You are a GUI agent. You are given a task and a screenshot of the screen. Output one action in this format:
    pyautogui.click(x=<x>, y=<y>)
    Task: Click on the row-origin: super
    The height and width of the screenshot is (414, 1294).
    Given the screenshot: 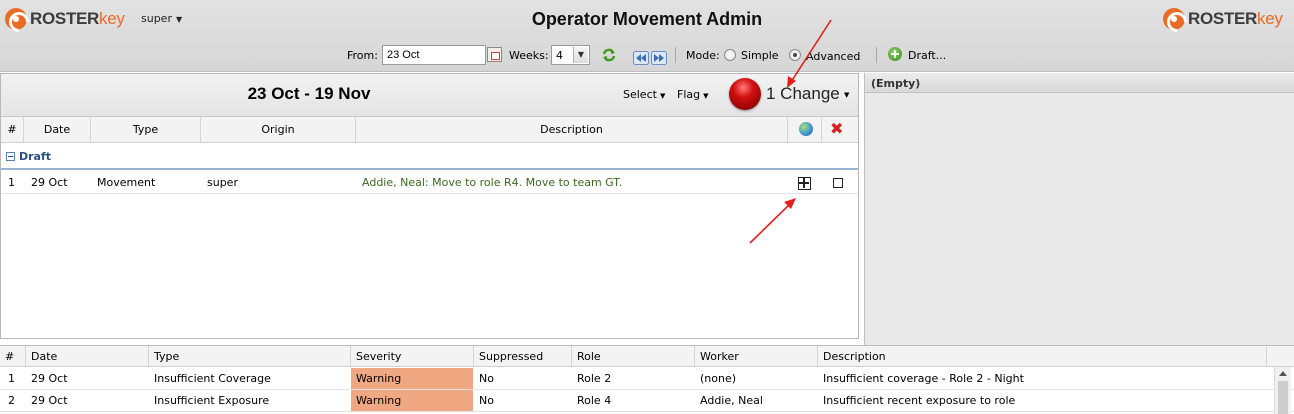 What is the action you would take?
    pyautogui.click(x=222, y=182)
    